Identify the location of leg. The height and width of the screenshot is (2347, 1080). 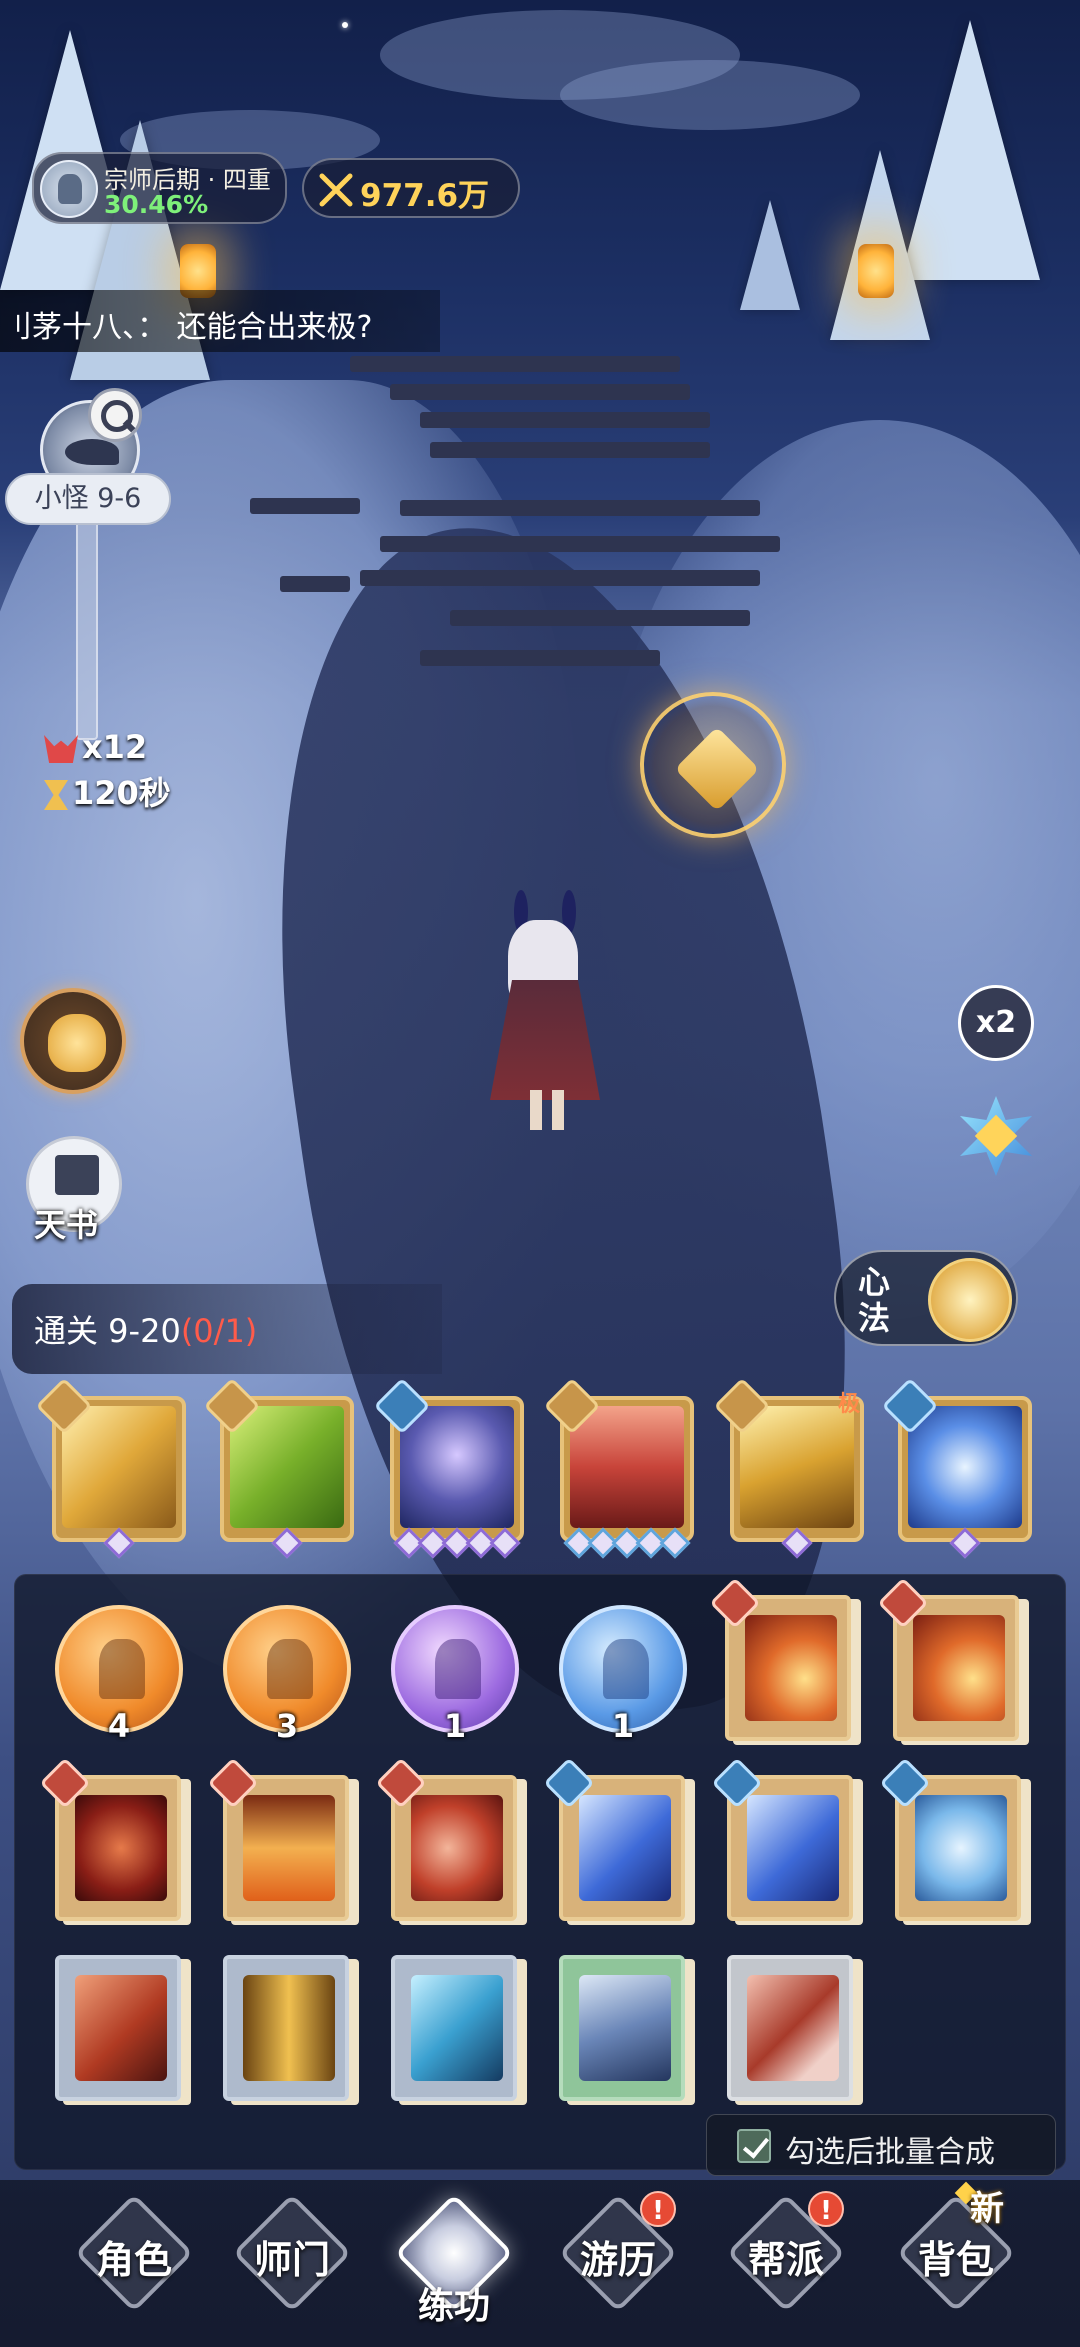
(536, 1110).